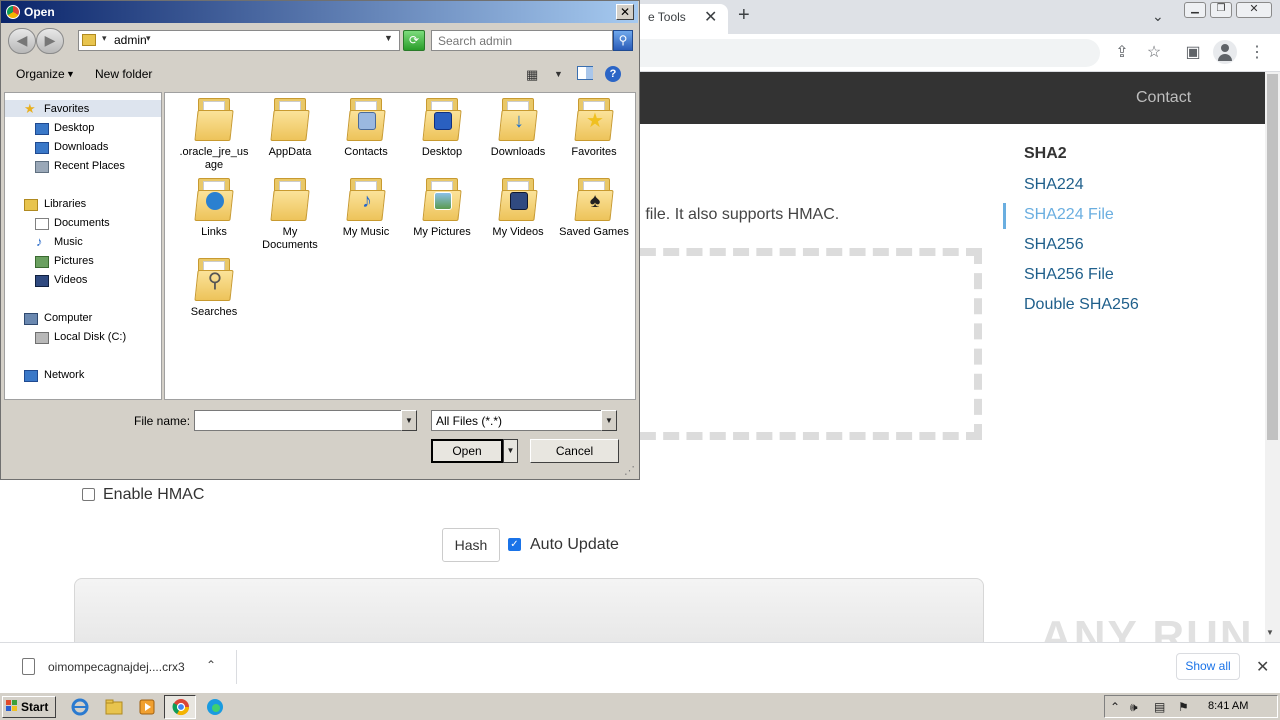  I want to click on nav-computer: Computer, so click(68, 318).